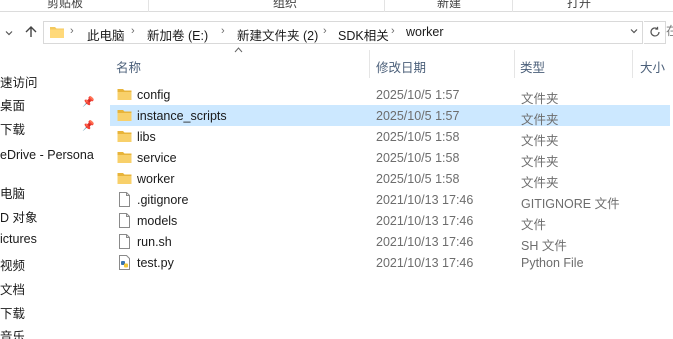  I want to click on up-button, so click(31, 32).